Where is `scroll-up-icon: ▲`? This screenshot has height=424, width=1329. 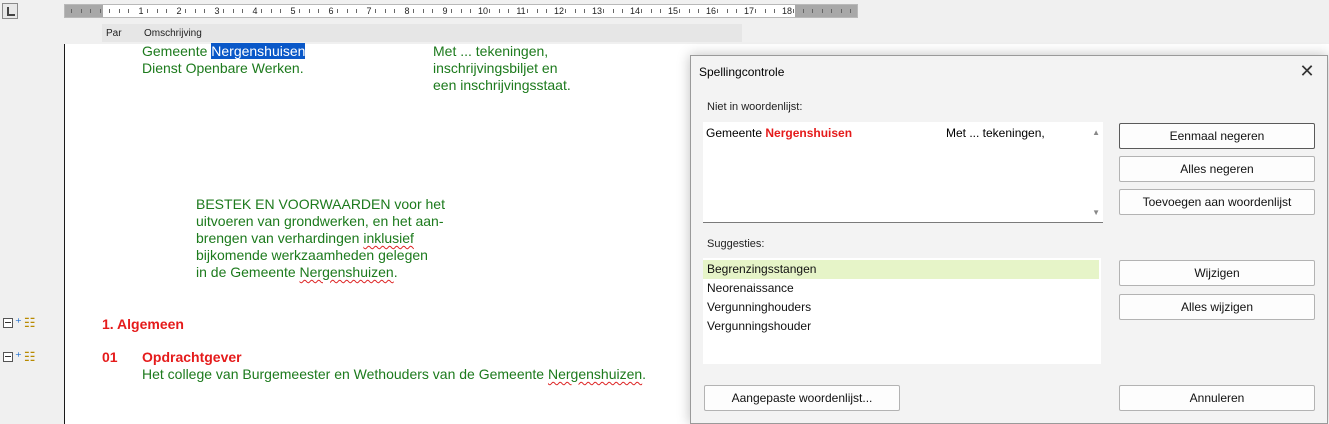
scroll-up-icon: ▲ is located at coordinates (1096, 132).